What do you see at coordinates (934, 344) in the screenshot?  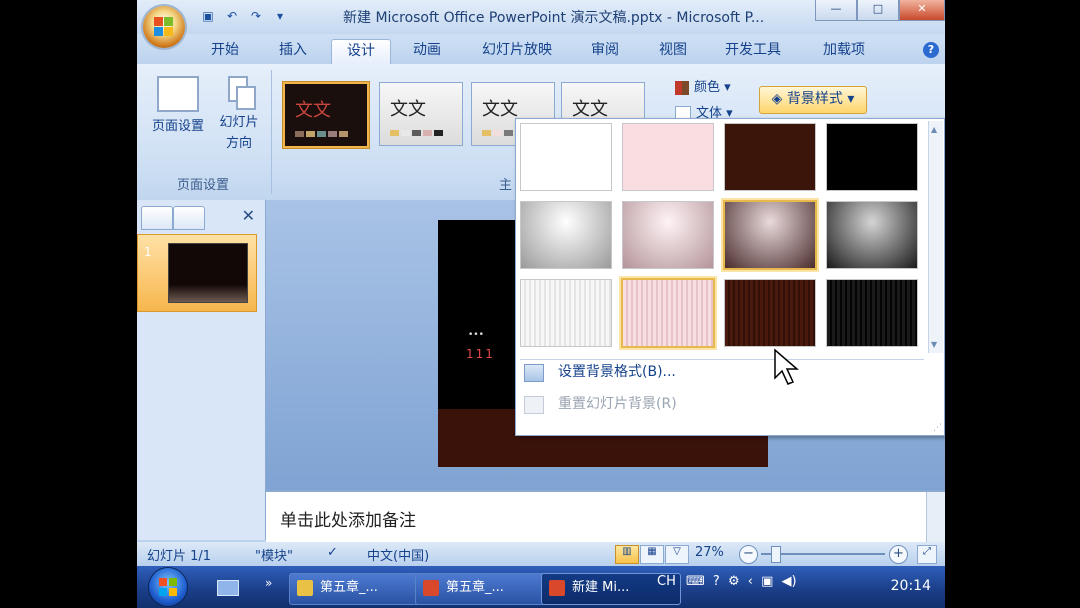 I see `scroll-down-icon: ▼` at bounding box center [934, 344].